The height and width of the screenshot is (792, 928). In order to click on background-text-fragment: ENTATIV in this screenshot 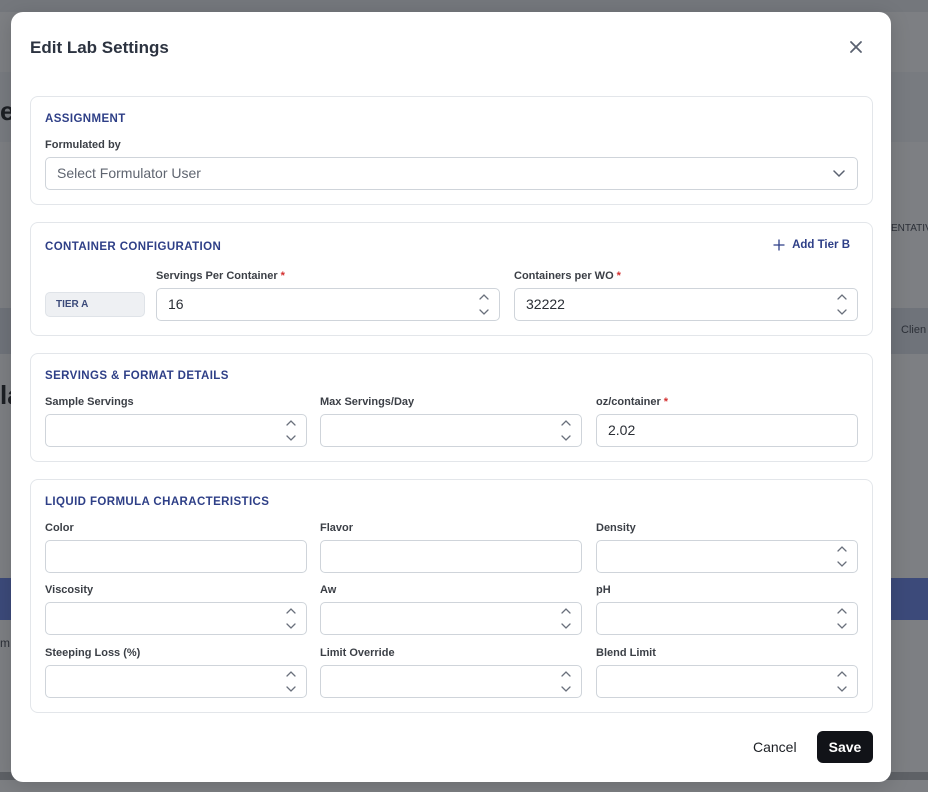, I will do `click(909, 228)`.